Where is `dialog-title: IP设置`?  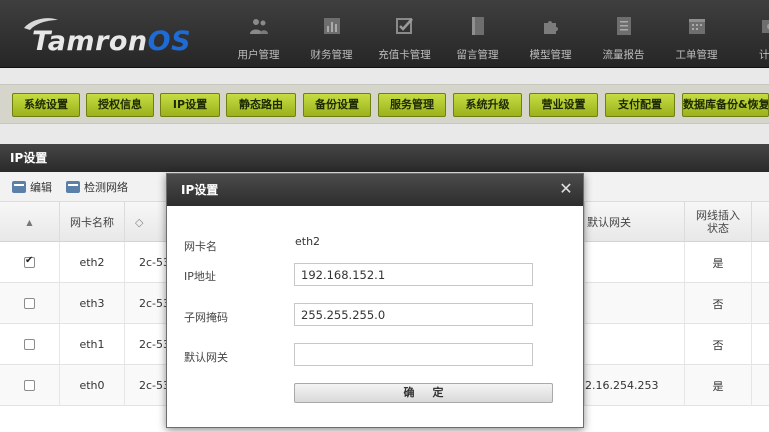
dialog-title: IP设置 is located at coordinates (375, 190).